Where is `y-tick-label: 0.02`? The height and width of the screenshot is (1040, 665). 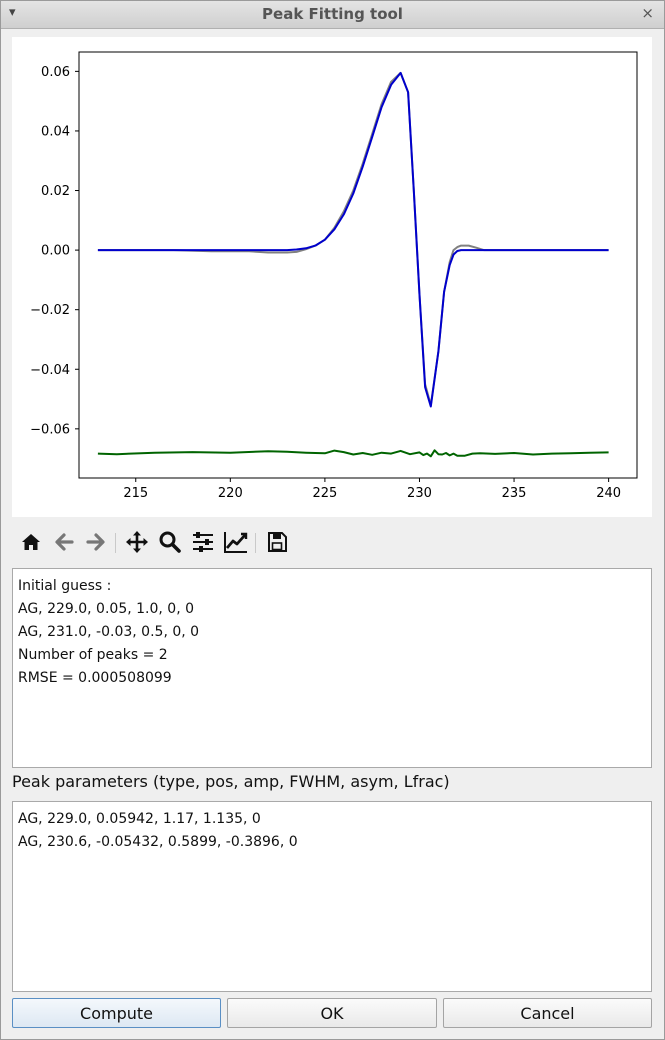
y-tick-label: 0.02 is located at coordinates (55, 191).